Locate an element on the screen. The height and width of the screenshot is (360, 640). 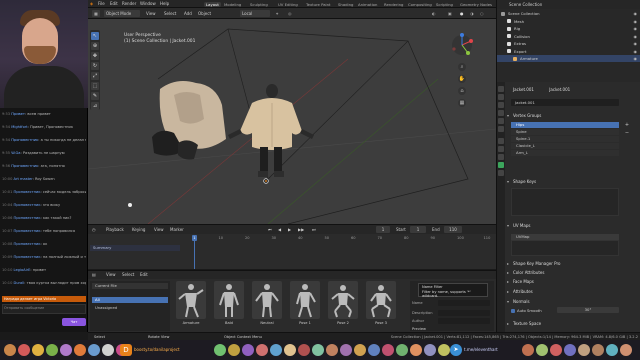
playback-menu: Playback is located at coordinates (115, 229).